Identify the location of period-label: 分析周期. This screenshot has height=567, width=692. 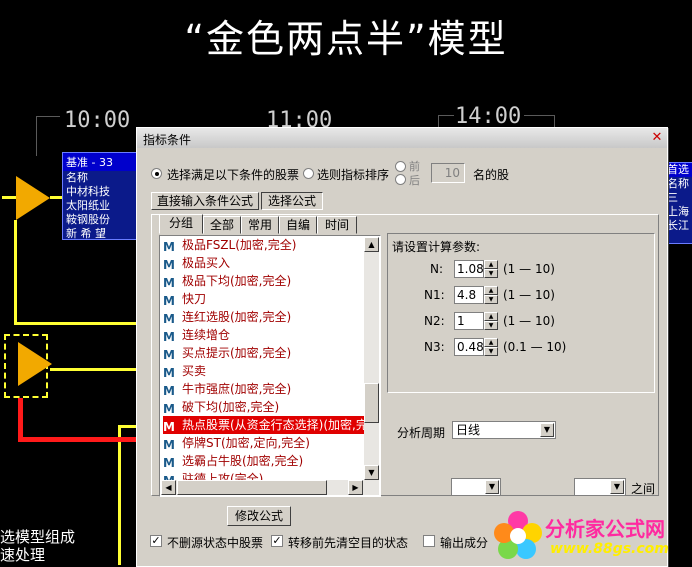
(421, 433).